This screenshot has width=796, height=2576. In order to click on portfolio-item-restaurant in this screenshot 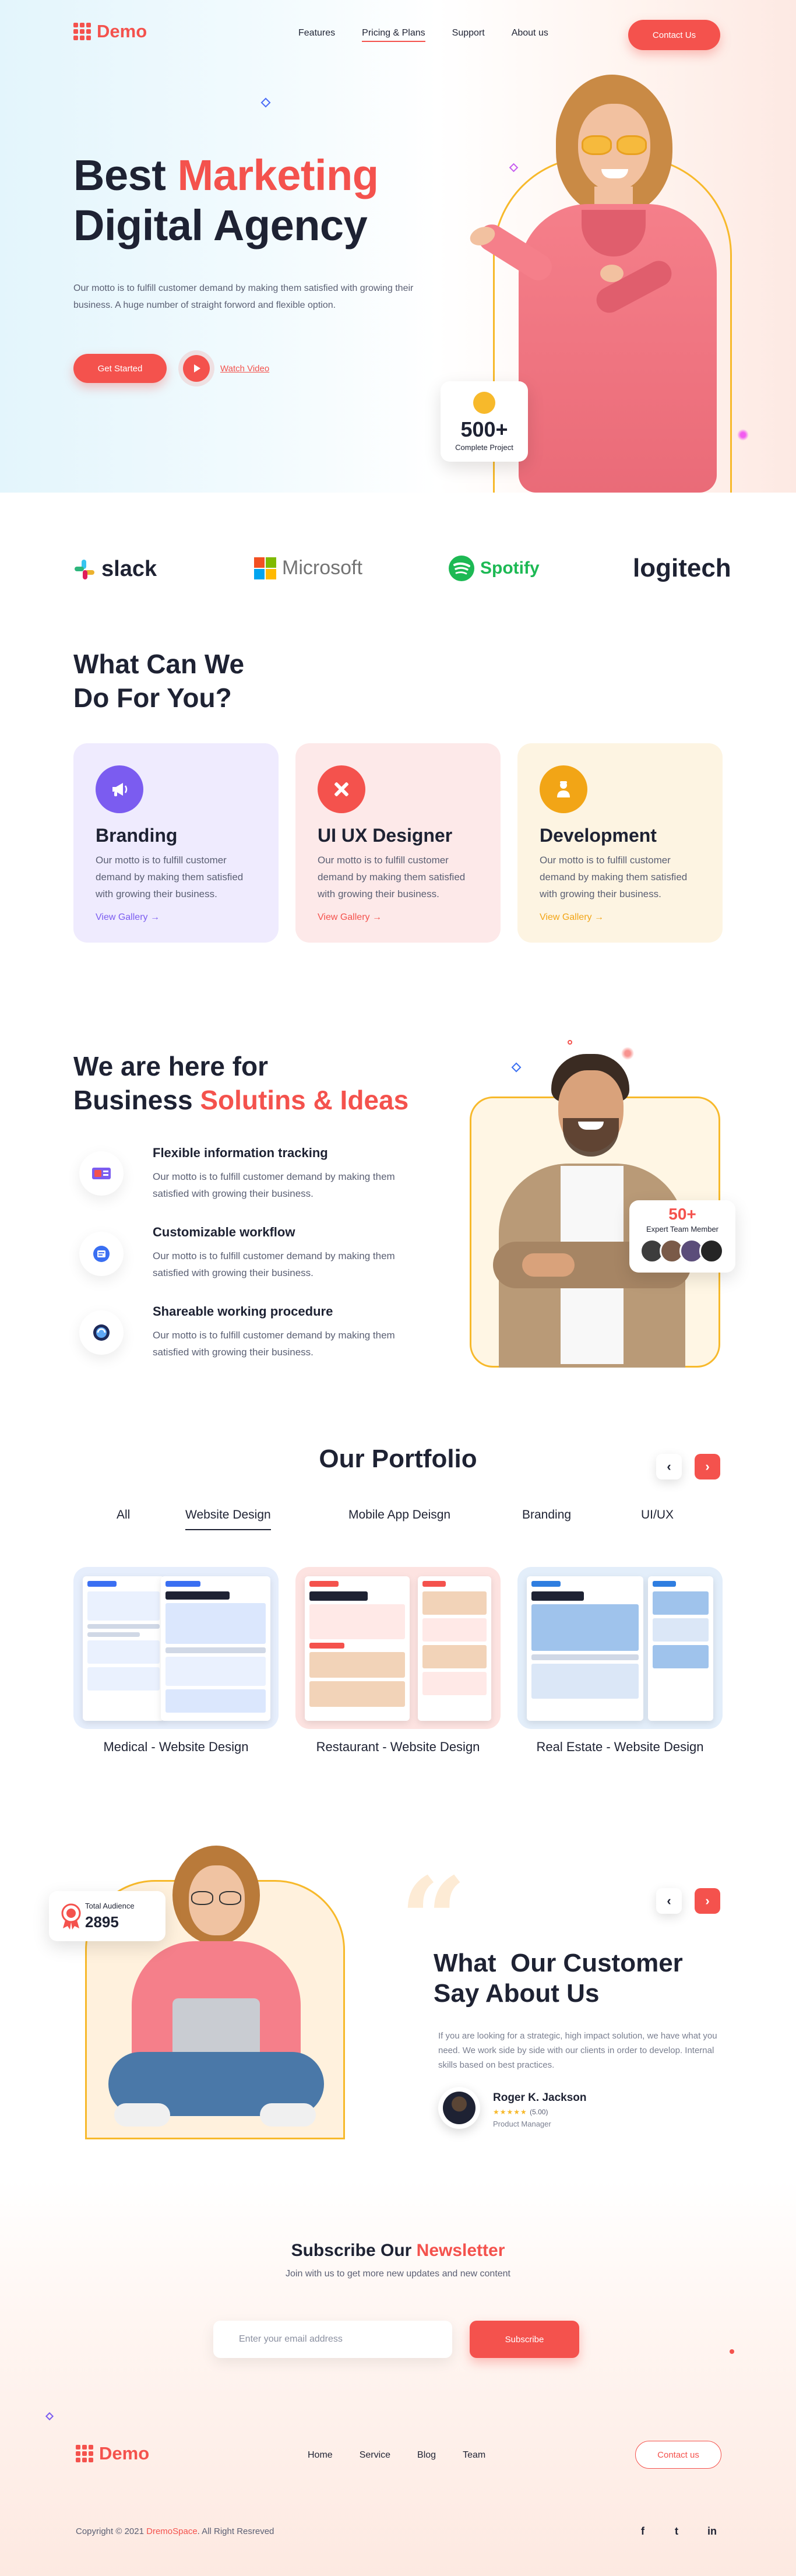, I will do `click(398, 1648)`.